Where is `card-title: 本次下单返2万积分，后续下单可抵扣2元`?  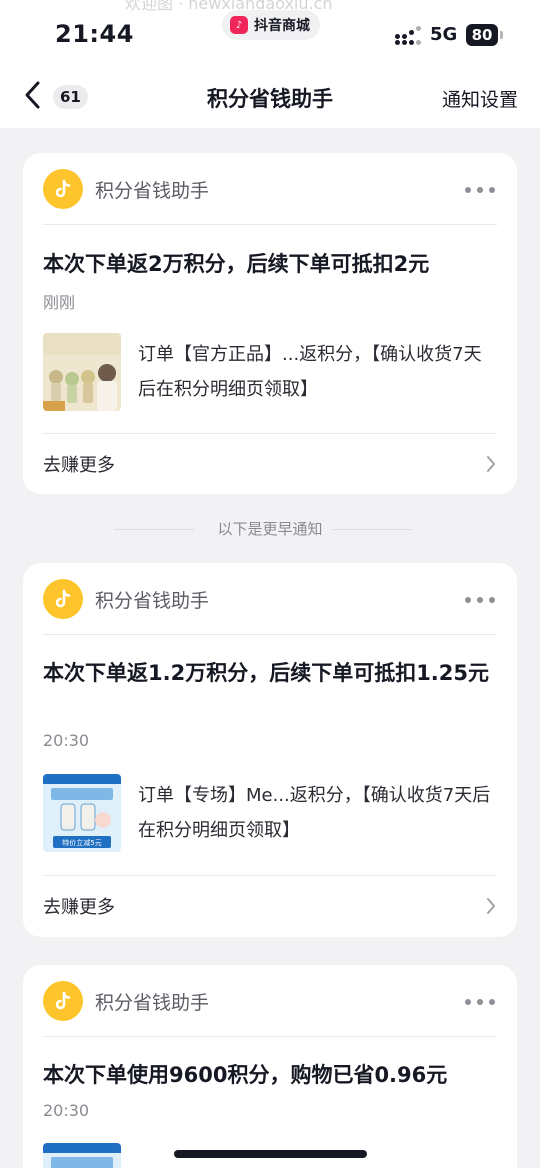
card-title: 本次下单返2万积分，后续下单可抵扣2元 is located at coordinates (236, 264).